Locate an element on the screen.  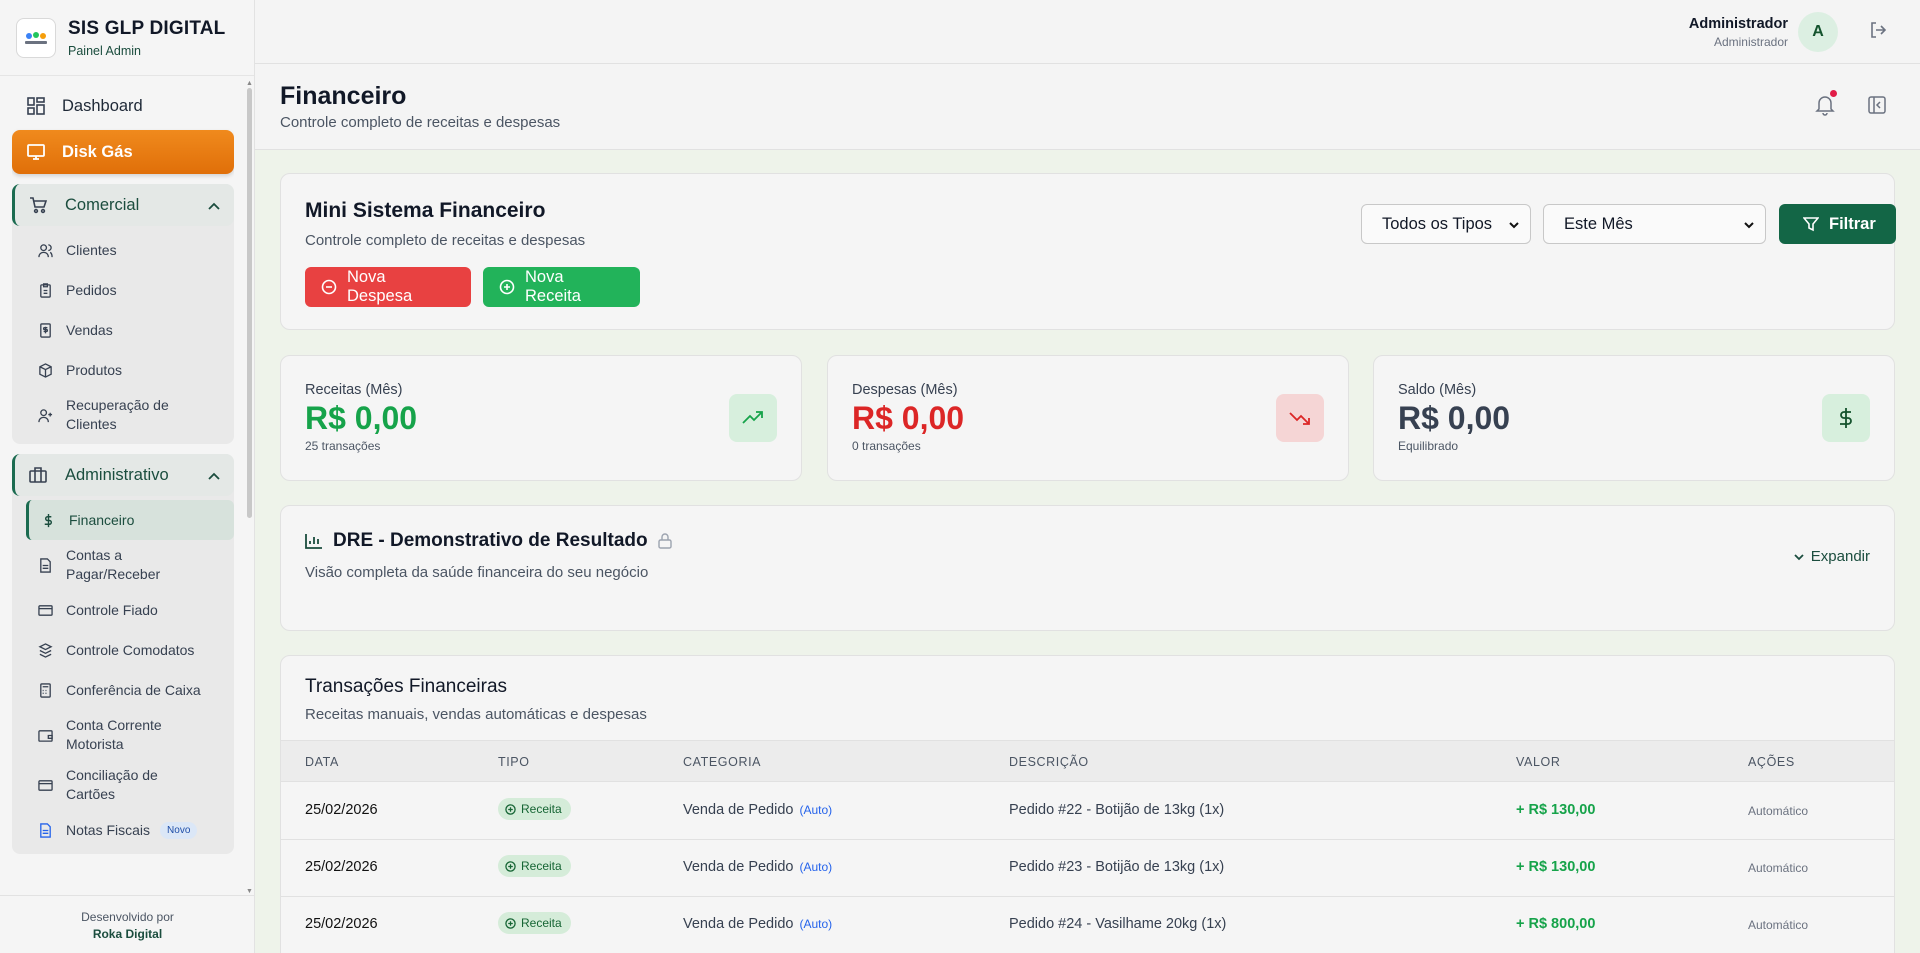
column-header-valor: VALOR is located at coordinates (1538, 762).